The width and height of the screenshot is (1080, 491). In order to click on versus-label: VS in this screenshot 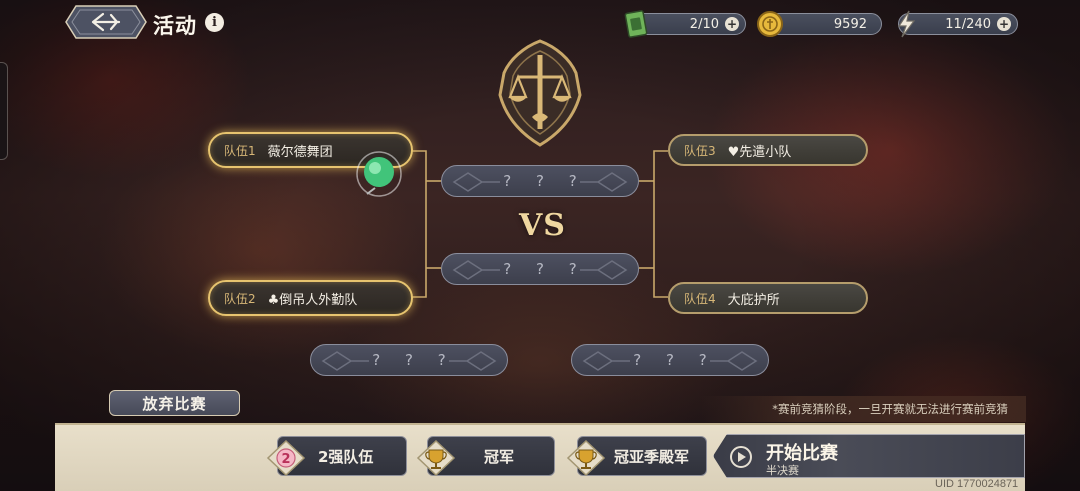, I will do `click(542, 225)`.